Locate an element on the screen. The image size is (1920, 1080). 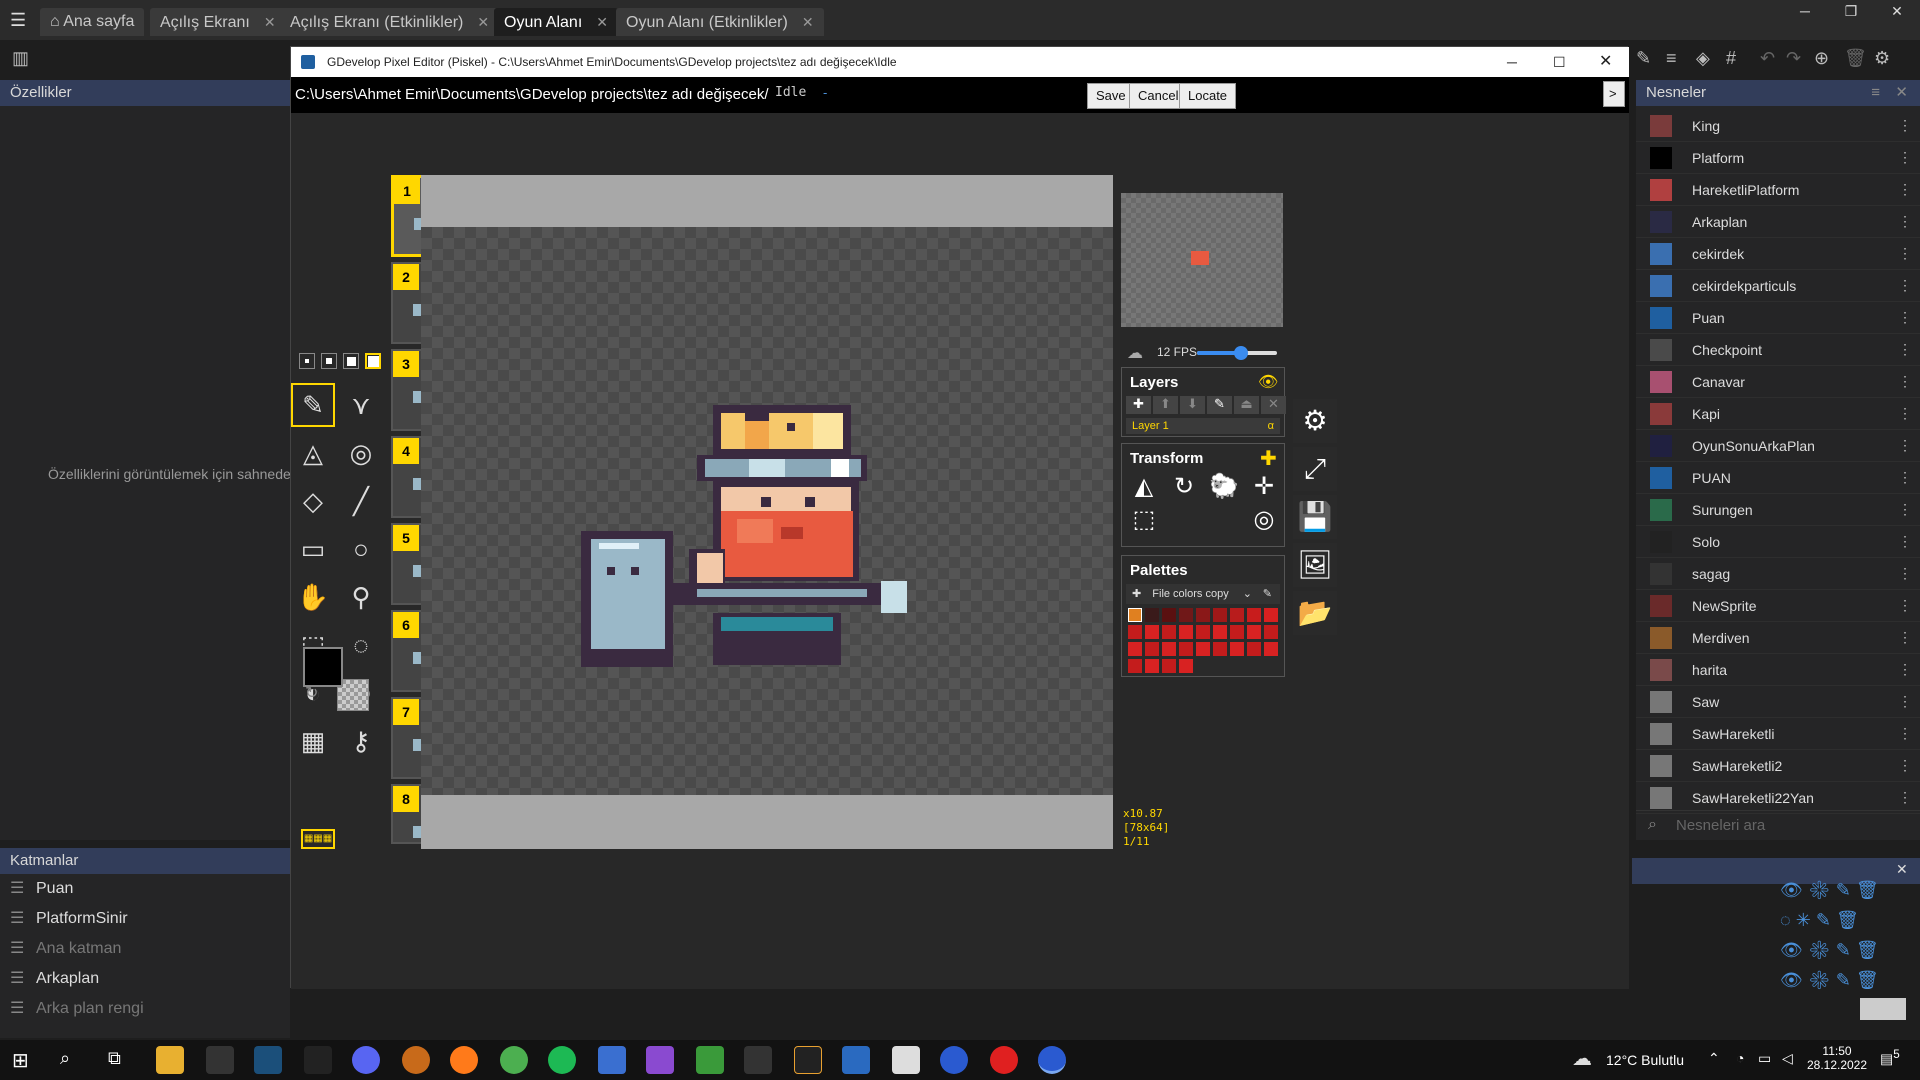
settings-icon: ⚙ is located at coordinates (1882, 58).